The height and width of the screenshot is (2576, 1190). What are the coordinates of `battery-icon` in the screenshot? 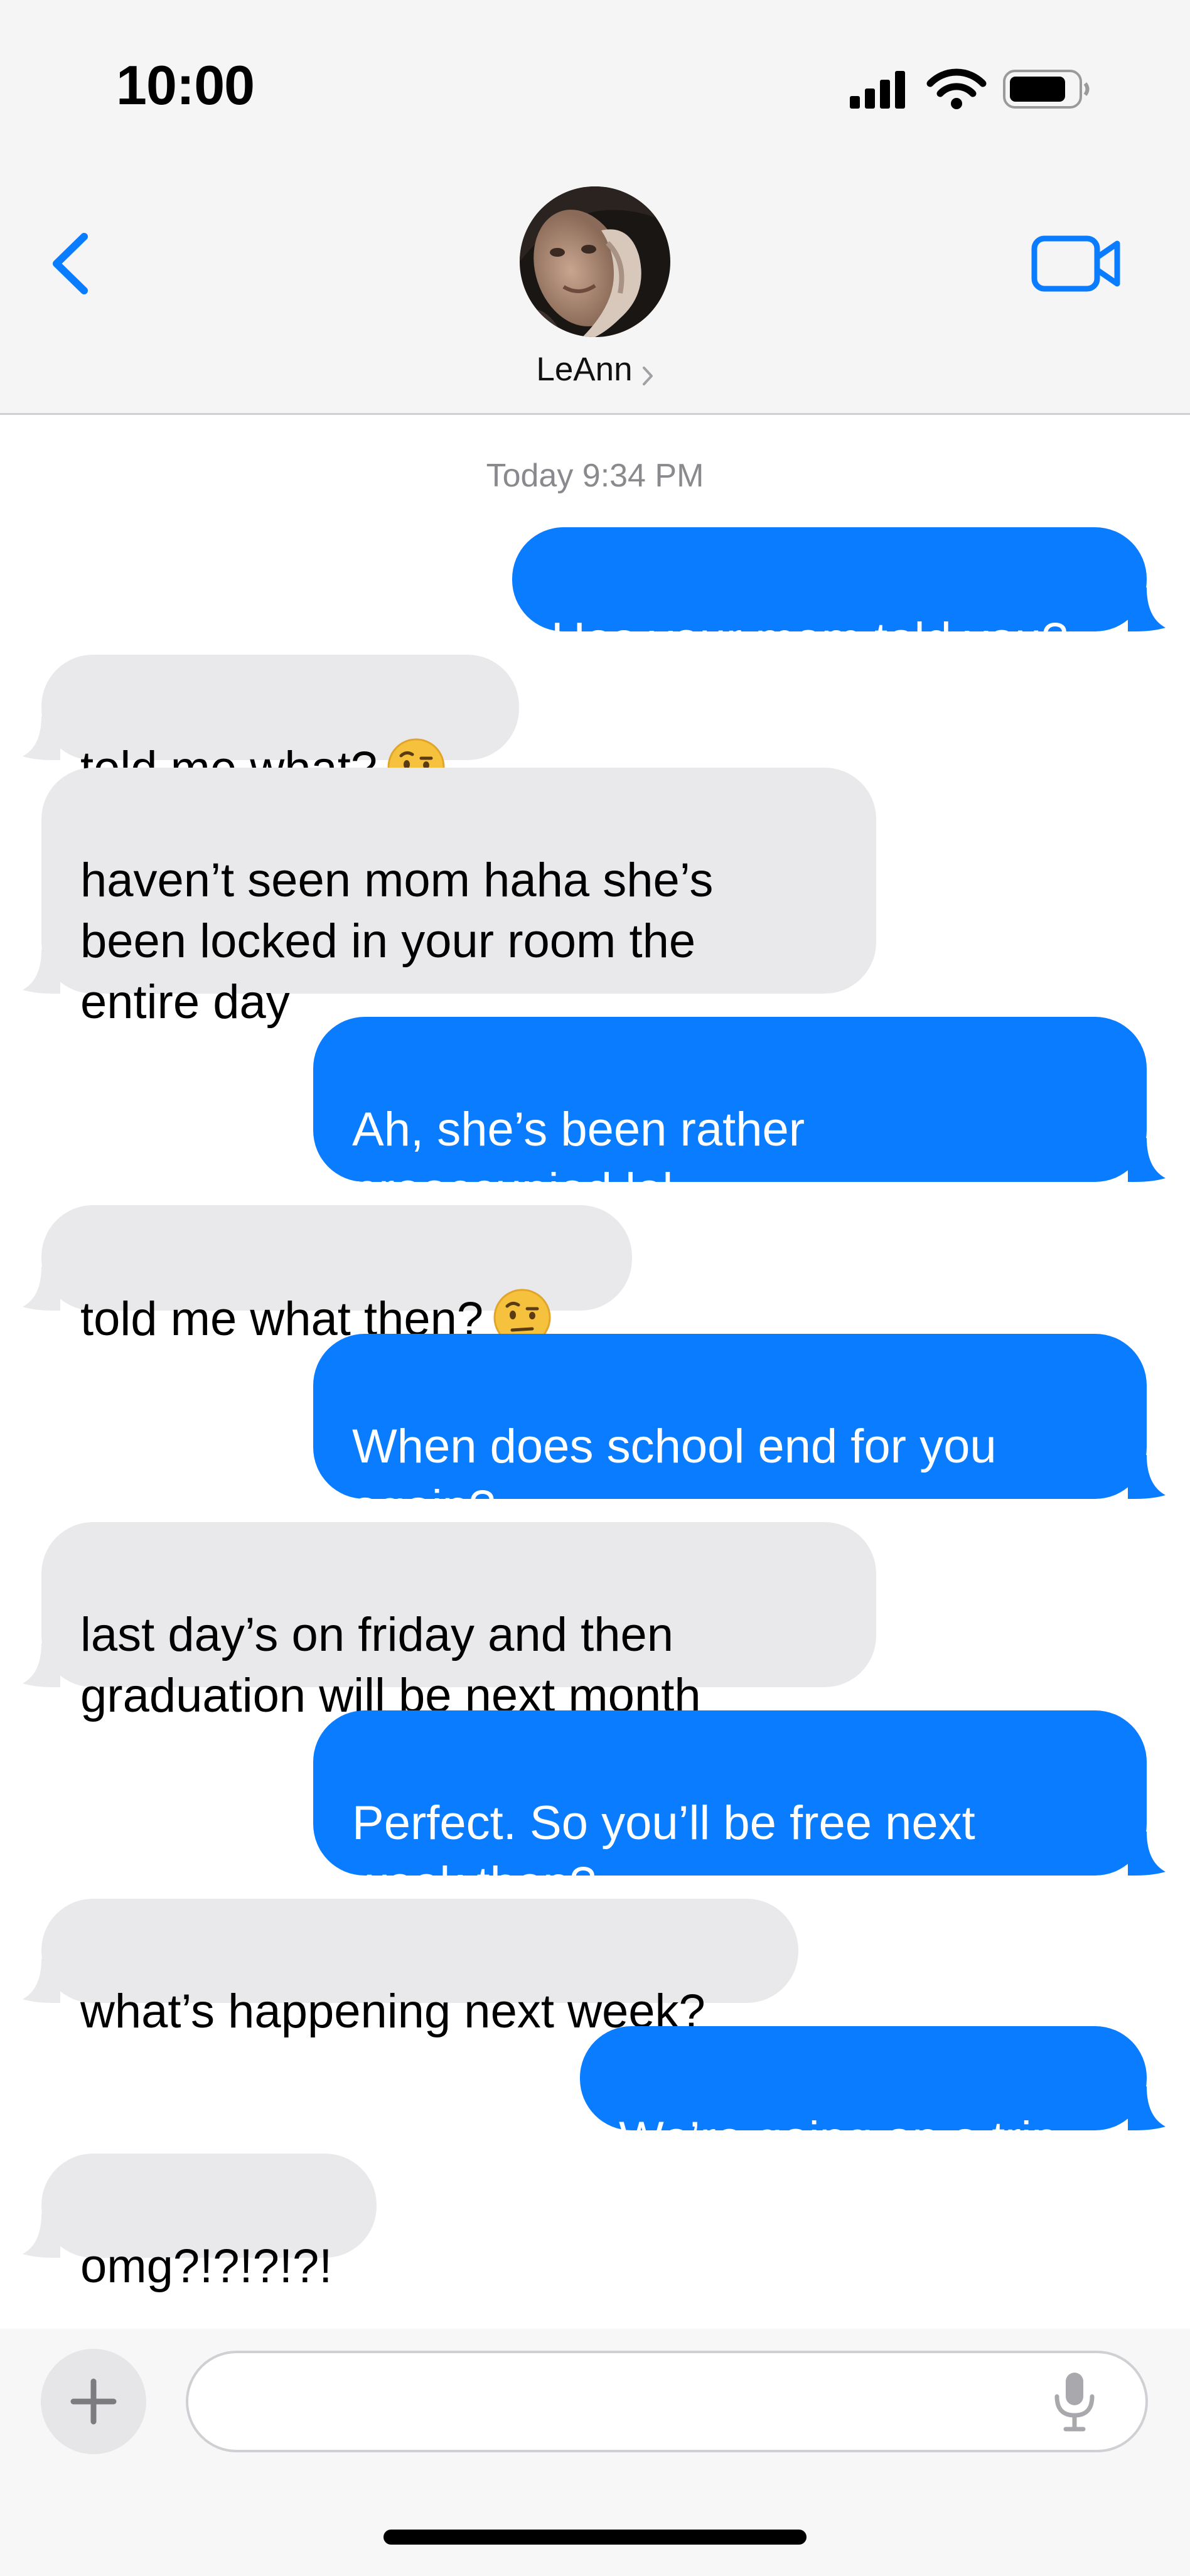 It's located at (1046, 89).